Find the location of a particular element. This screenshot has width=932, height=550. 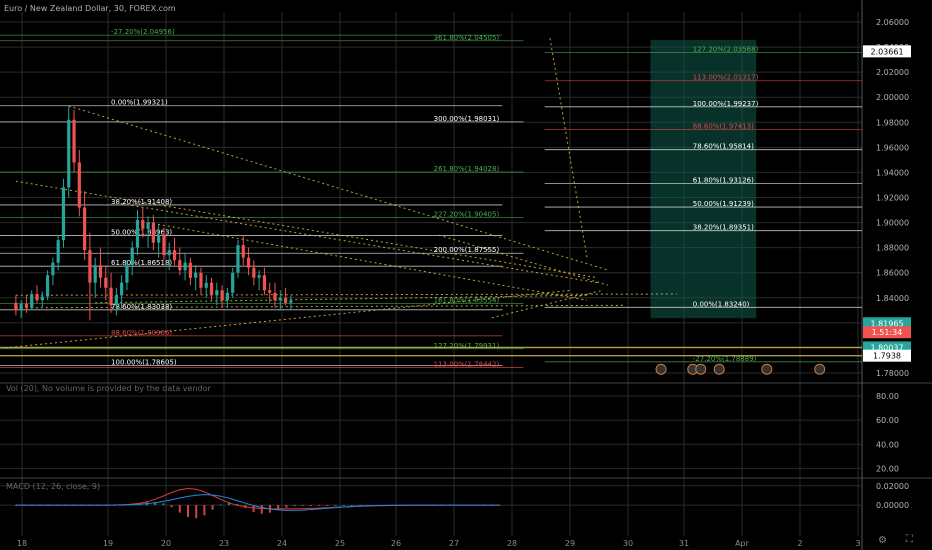

fib-mid-label: 113.00%(1.78442) is located at coordinates (467, 364).